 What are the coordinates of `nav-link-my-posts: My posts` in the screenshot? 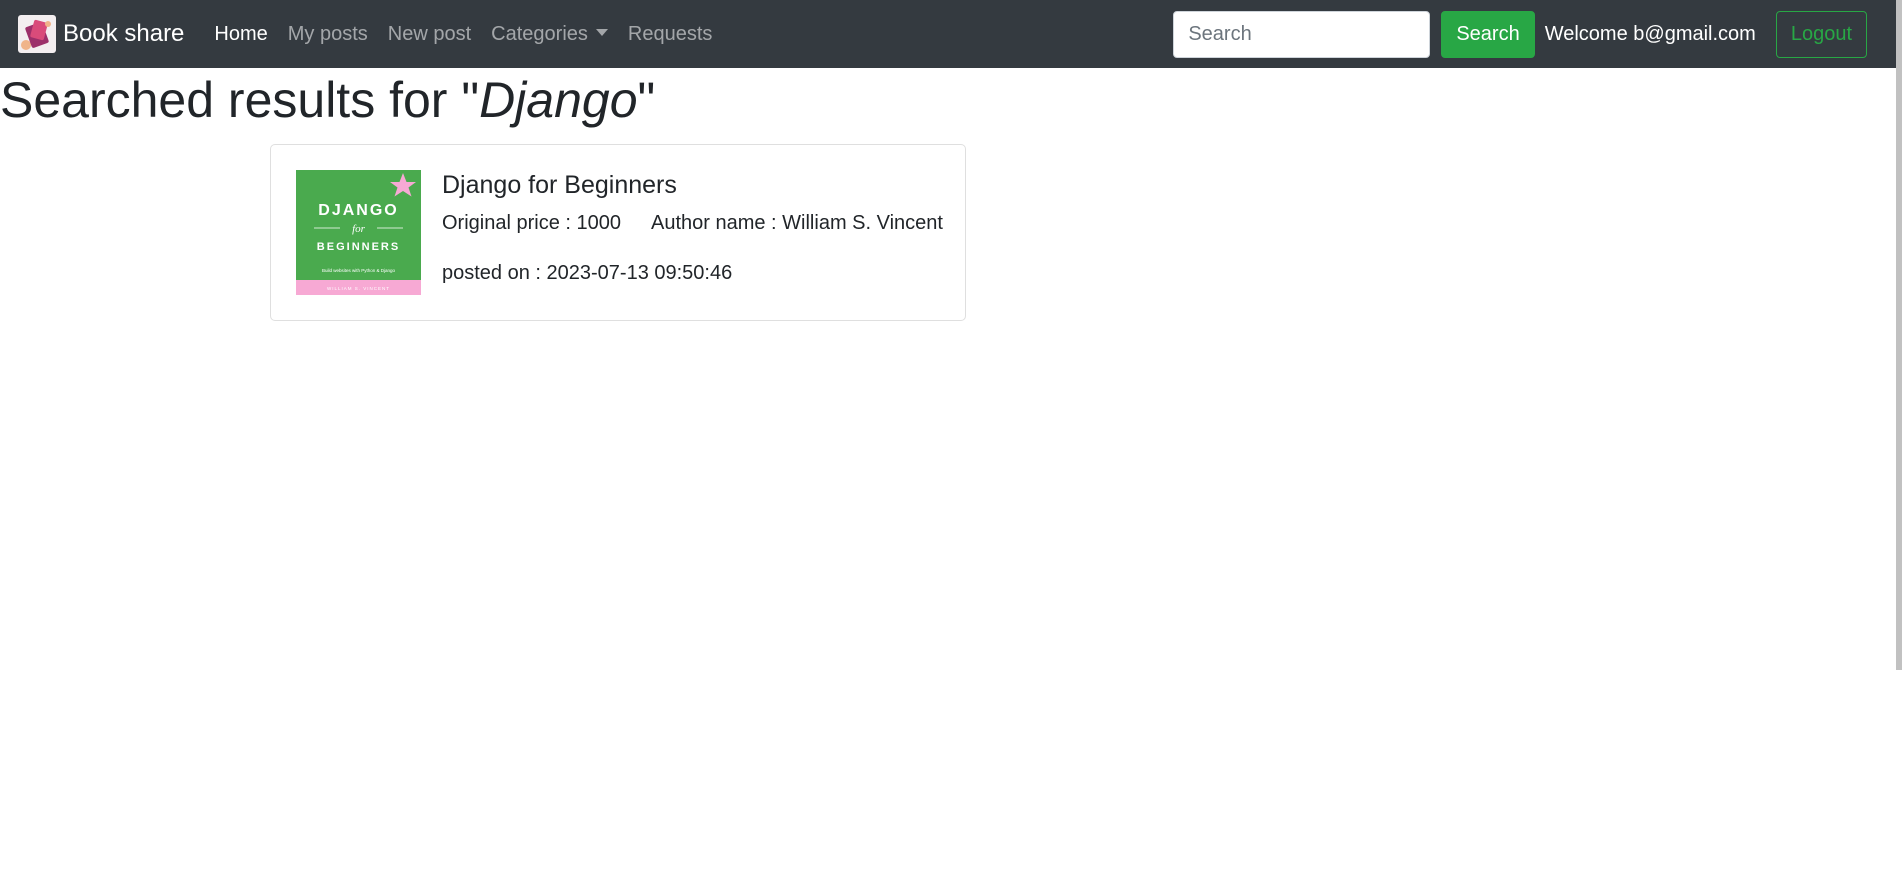 It's located at (328, 34).